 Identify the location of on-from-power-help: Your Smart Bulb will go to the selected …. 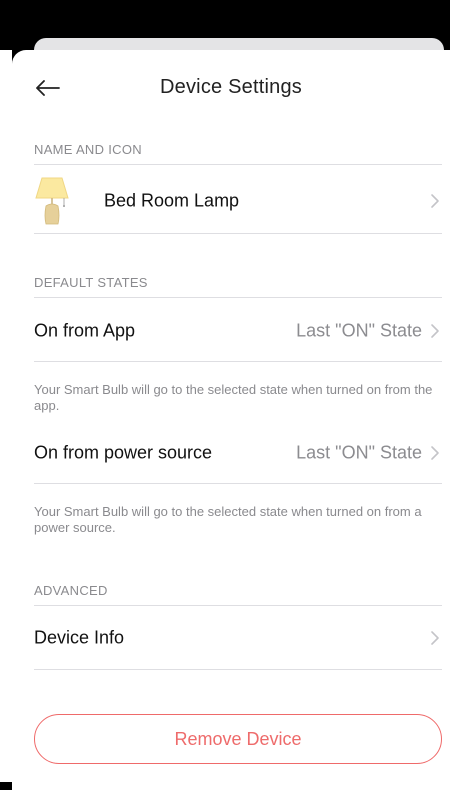
(228, 519).